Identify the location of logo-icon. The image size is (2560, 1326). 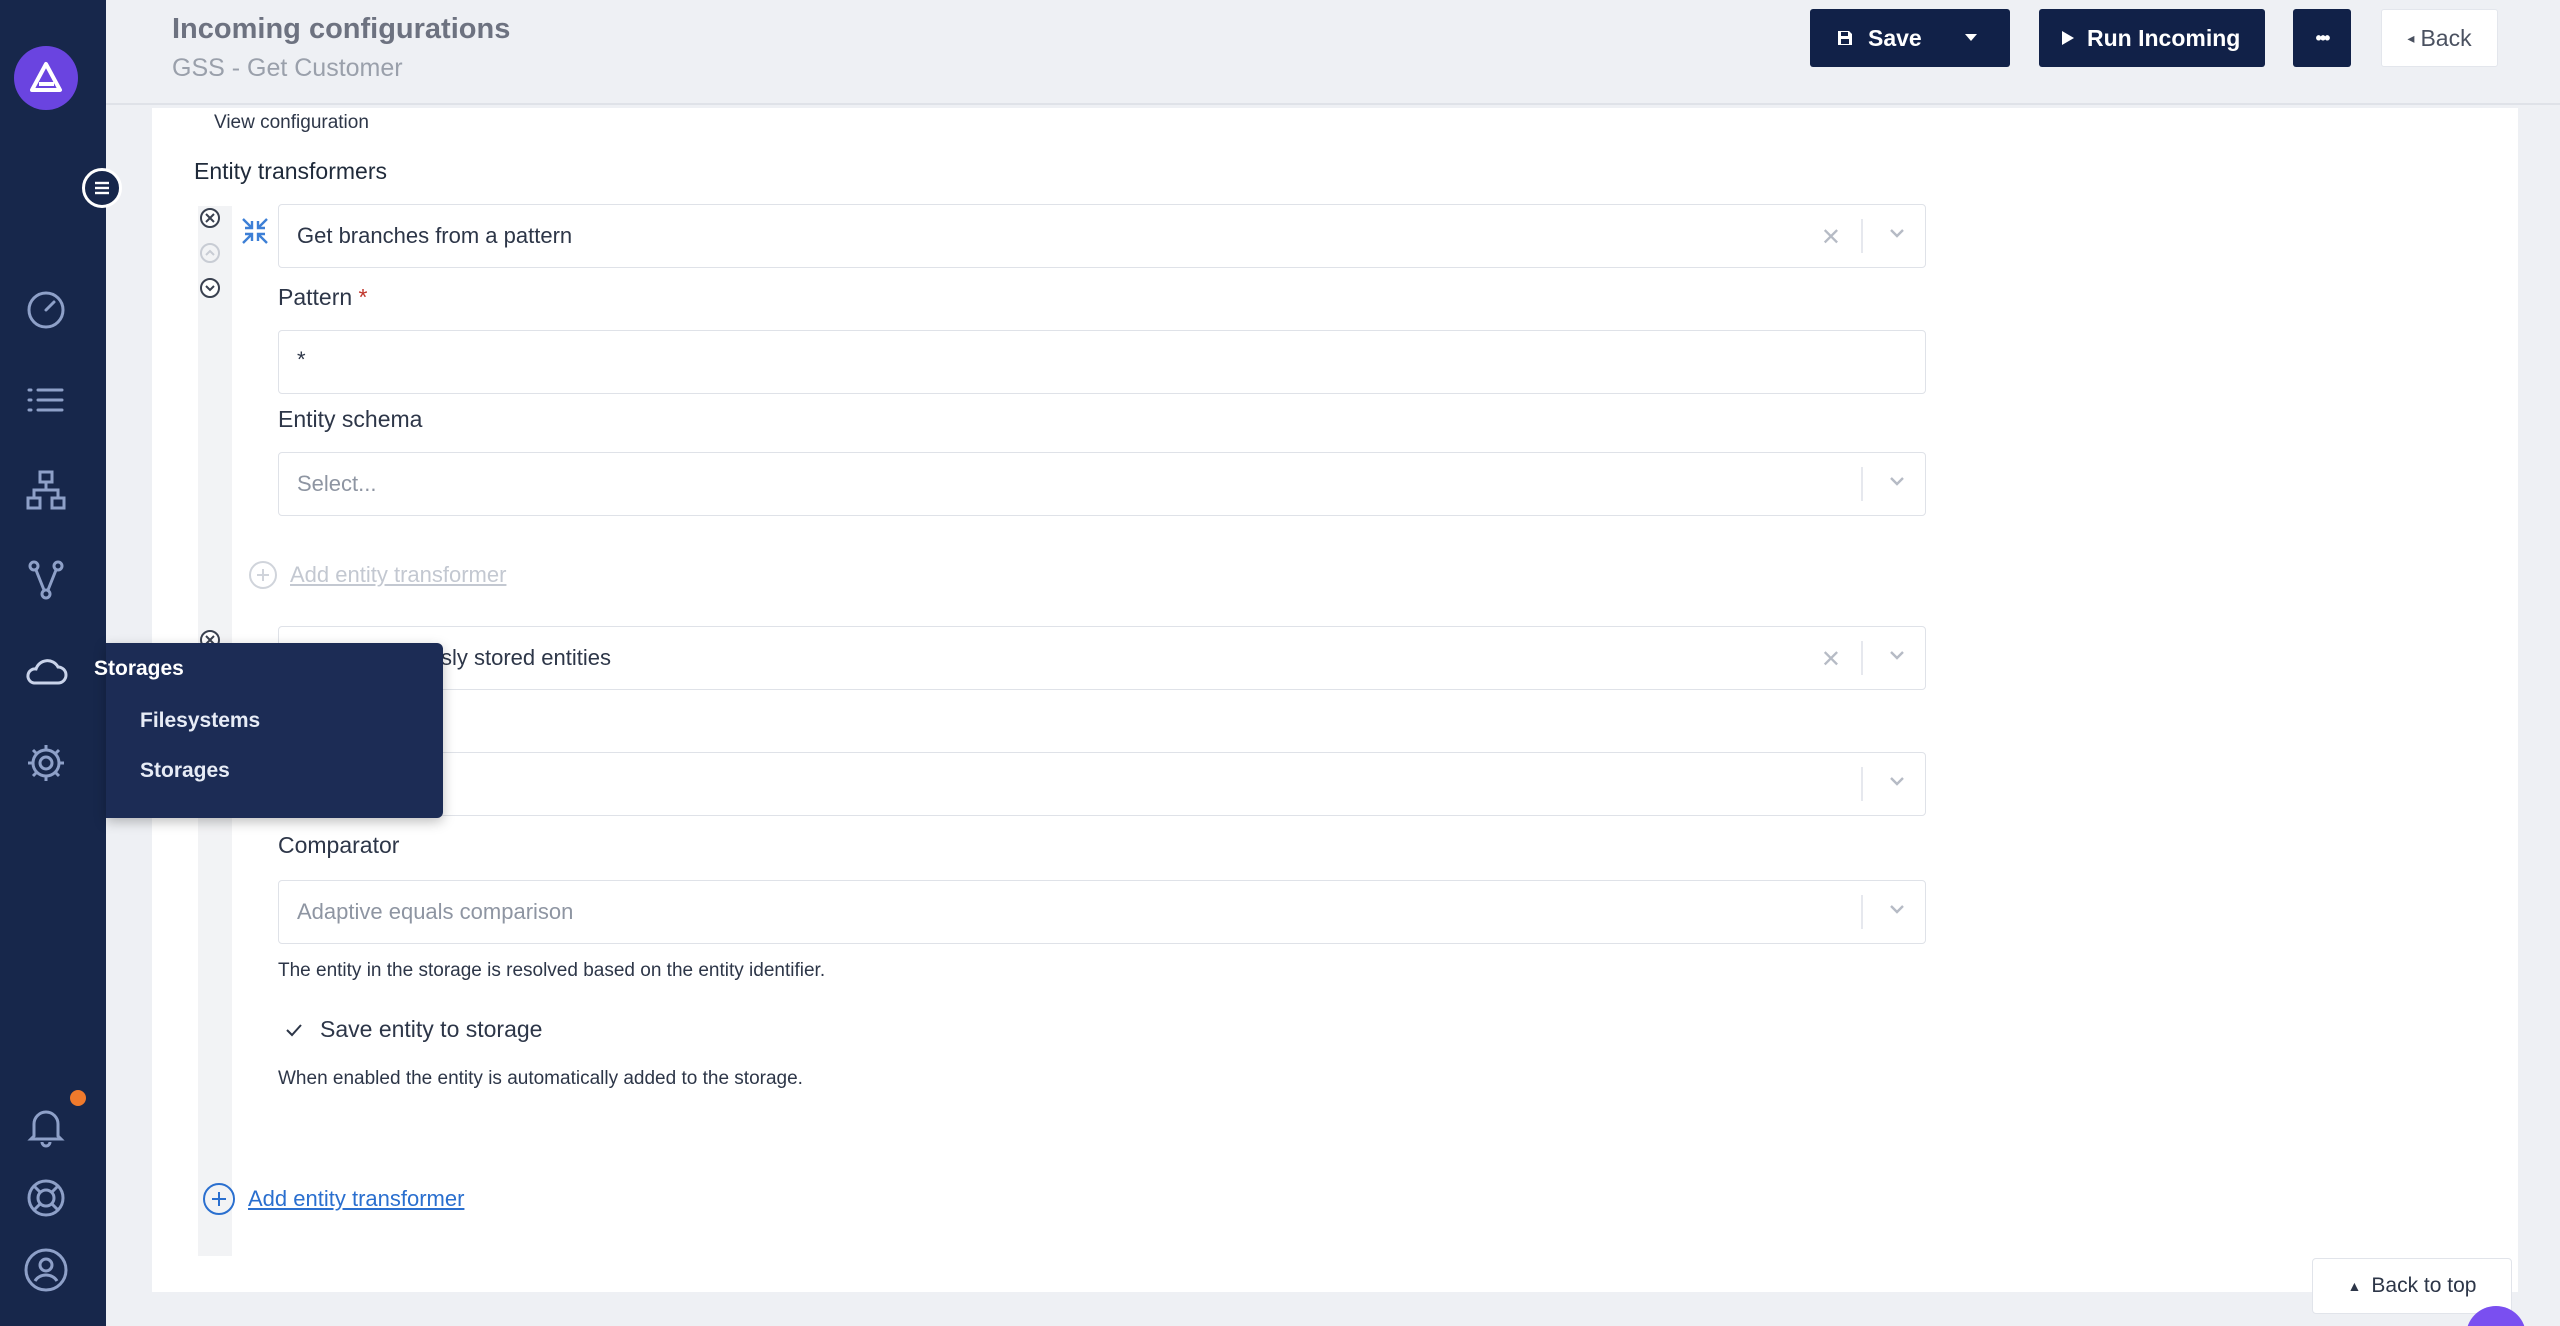
(46, 77).